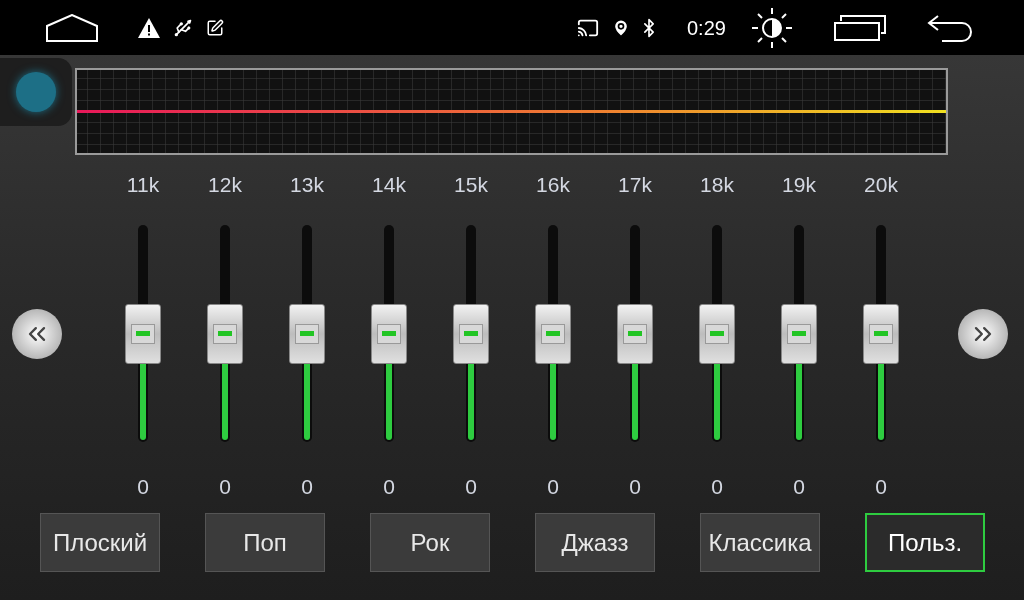 The height and width of the screenshot is (600, 1024). What do you see at coordinates (265, 542) in the screenshot?
I see `preset-button: Поп` at bounding box center [265, 542].